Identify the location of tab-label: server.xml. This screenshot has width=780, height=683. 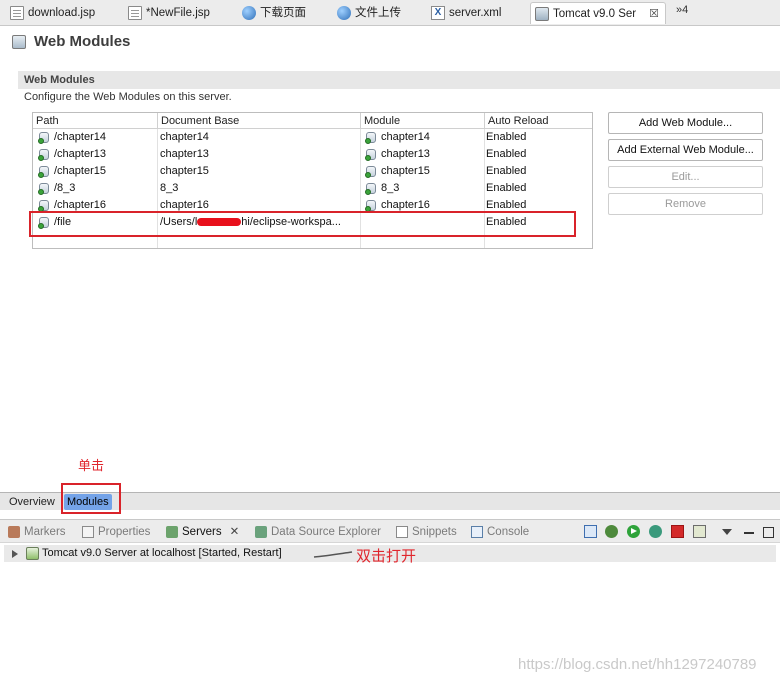
(475, 13).